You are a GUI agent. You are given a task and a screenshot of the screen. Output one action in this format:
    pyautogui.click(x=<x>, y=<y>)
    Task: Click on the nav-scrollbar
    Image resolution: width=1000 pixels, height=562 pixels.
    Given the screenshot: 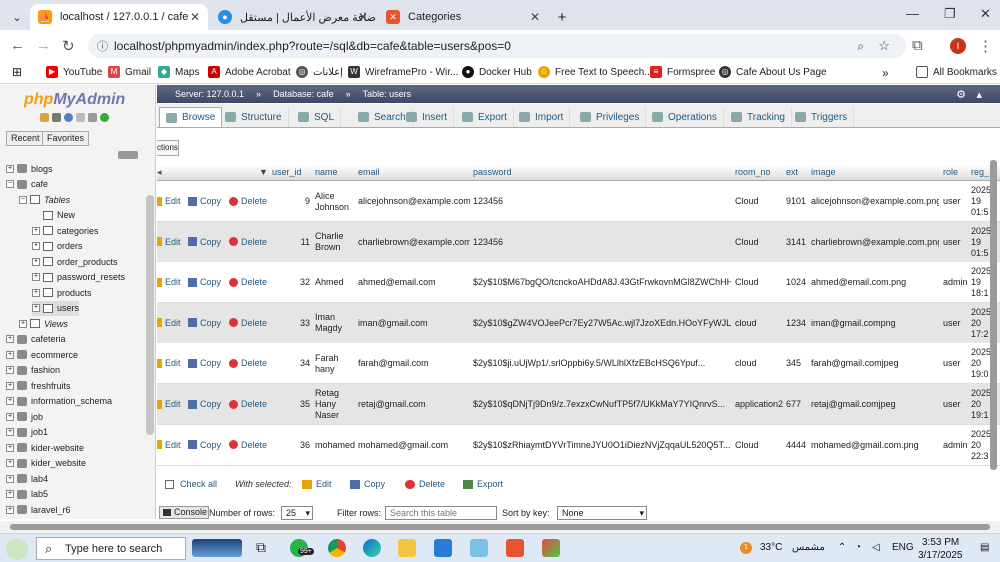 What is the action you would take?
    pyautogui.click(x=150, y=315)
    